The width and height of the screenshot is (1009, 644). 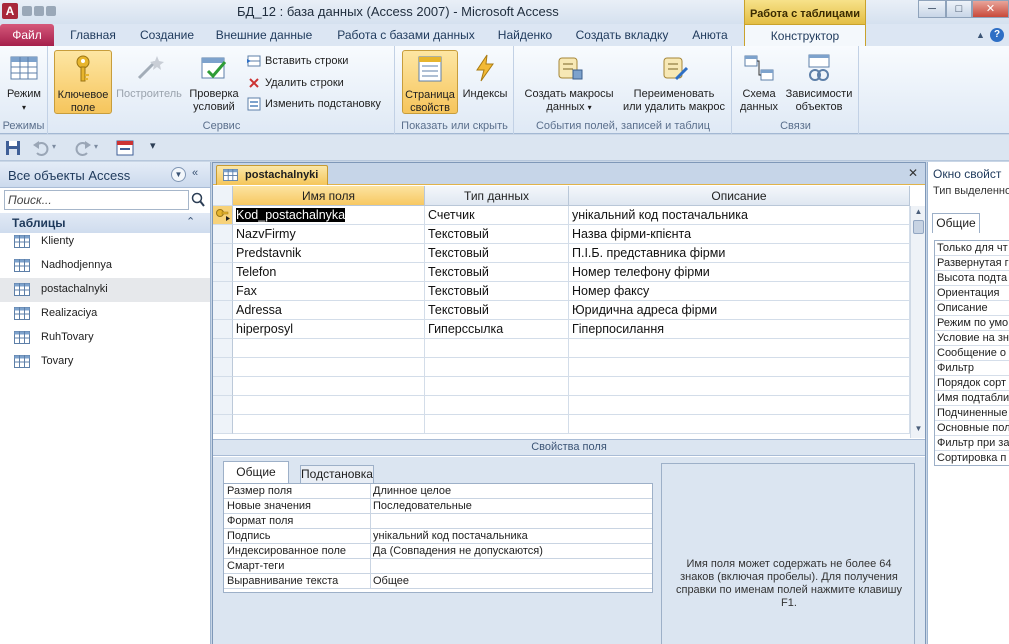 What do you see at coordinates (329, 196) in the screenshot?
I see `column-header-field-name: Имя поля` at bounding box center [329, 196].